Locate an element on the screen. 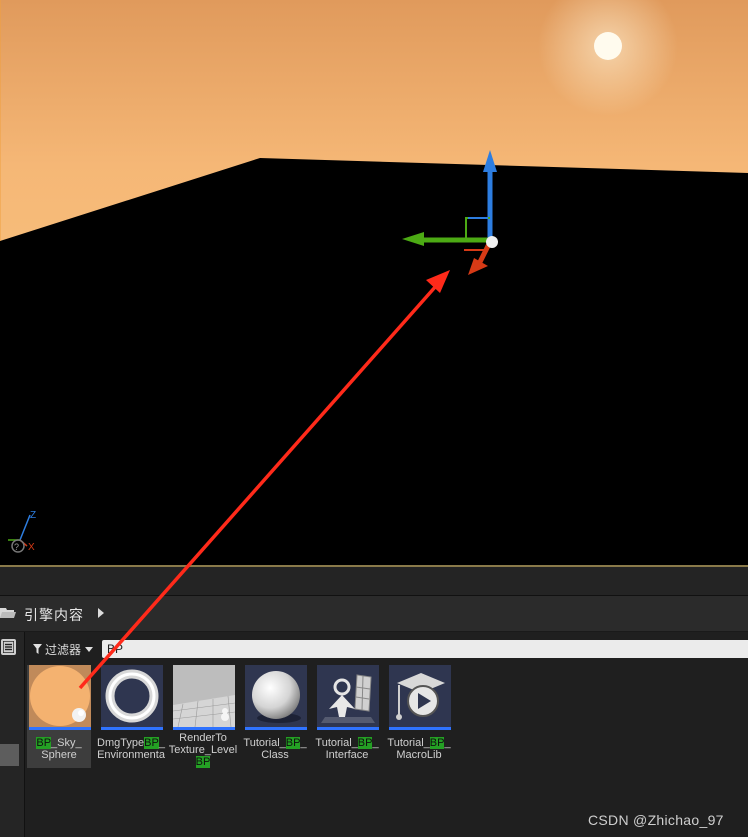 This screenshot has width=748, height=837. asset-tile: BP_Sky_ Sphere is located at coordinates (59, 716).